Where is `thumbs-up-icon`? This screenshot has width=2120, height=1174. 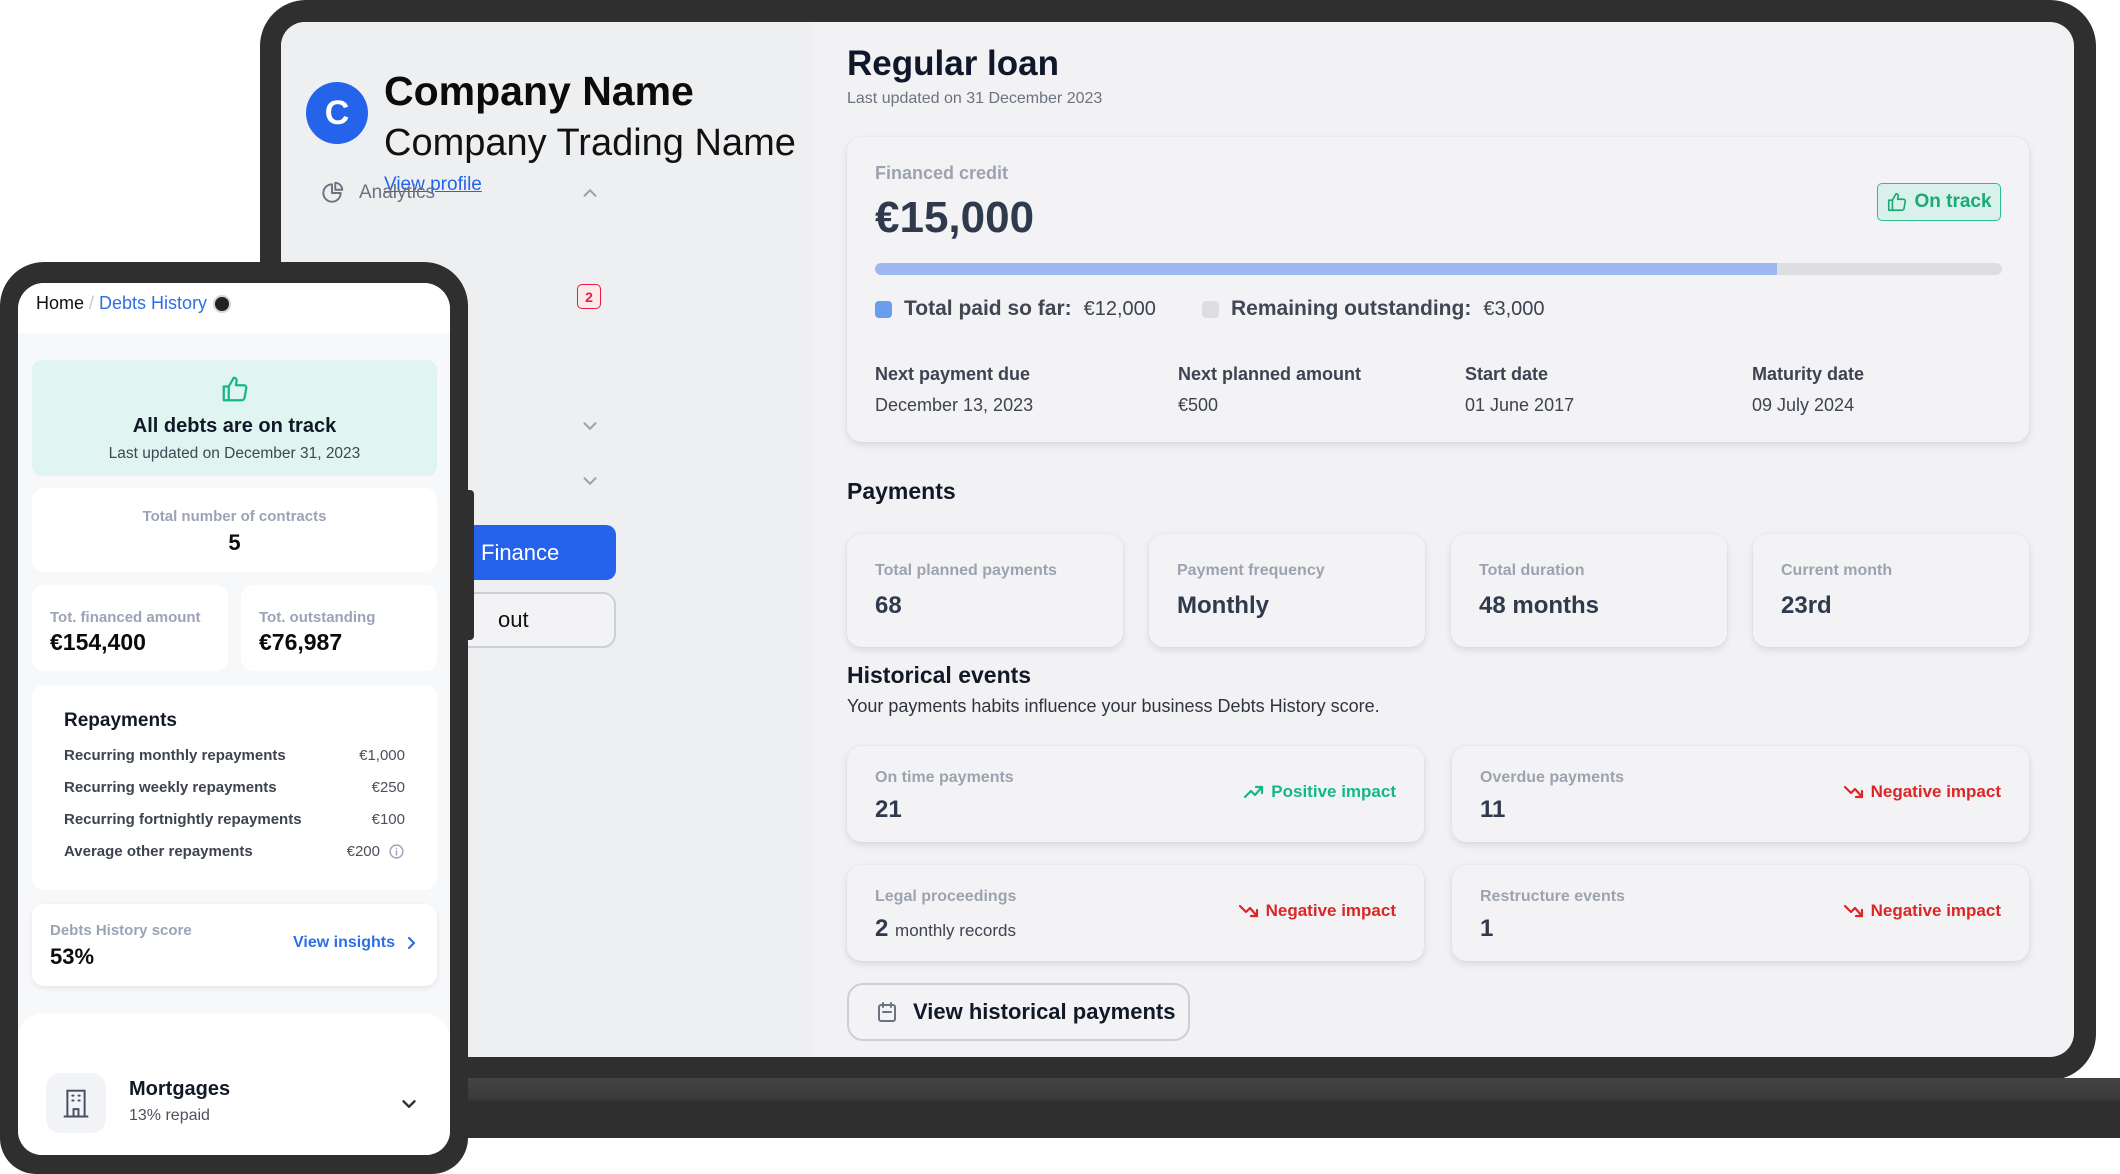
thumbs-up-icon is located at coordinates (1897, 202).